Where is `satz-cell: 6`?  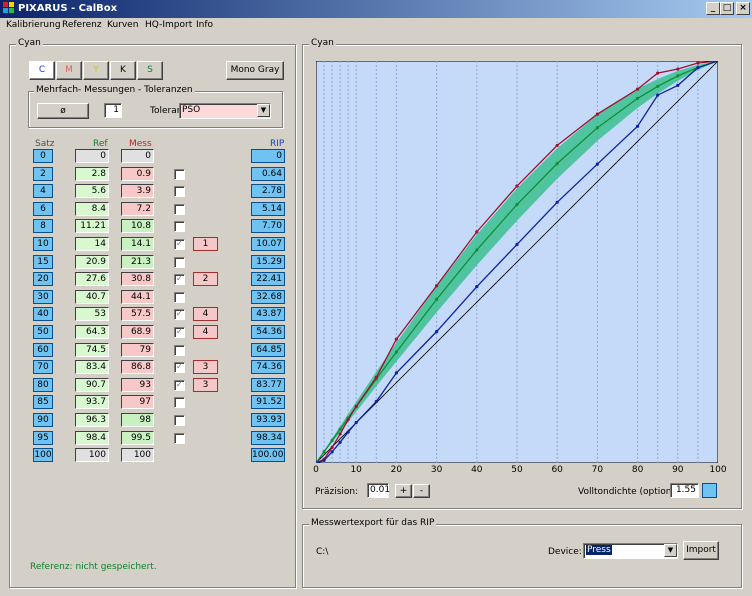
satz-cell: 6 is located at coordinates (43, 208).